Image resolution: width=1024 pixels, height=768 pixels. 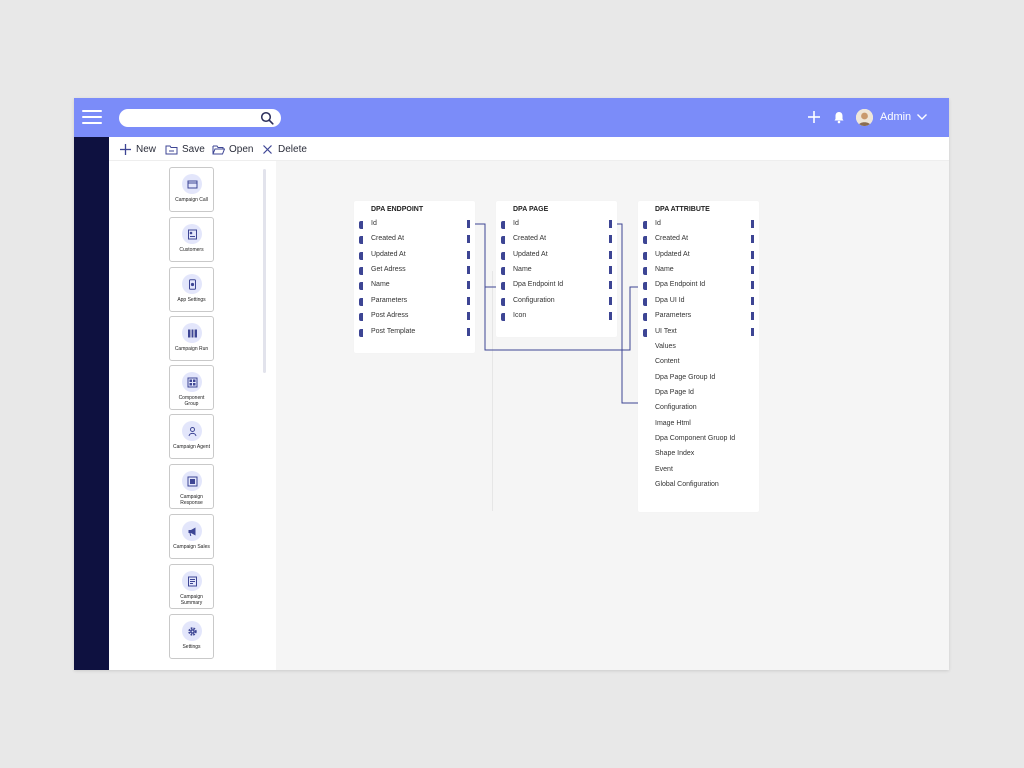 What do you see at coordinates (191, 338) in the screenshot?
I see `palette-item-campaign-run: Campaign Run` at bounding box center [191, 338].